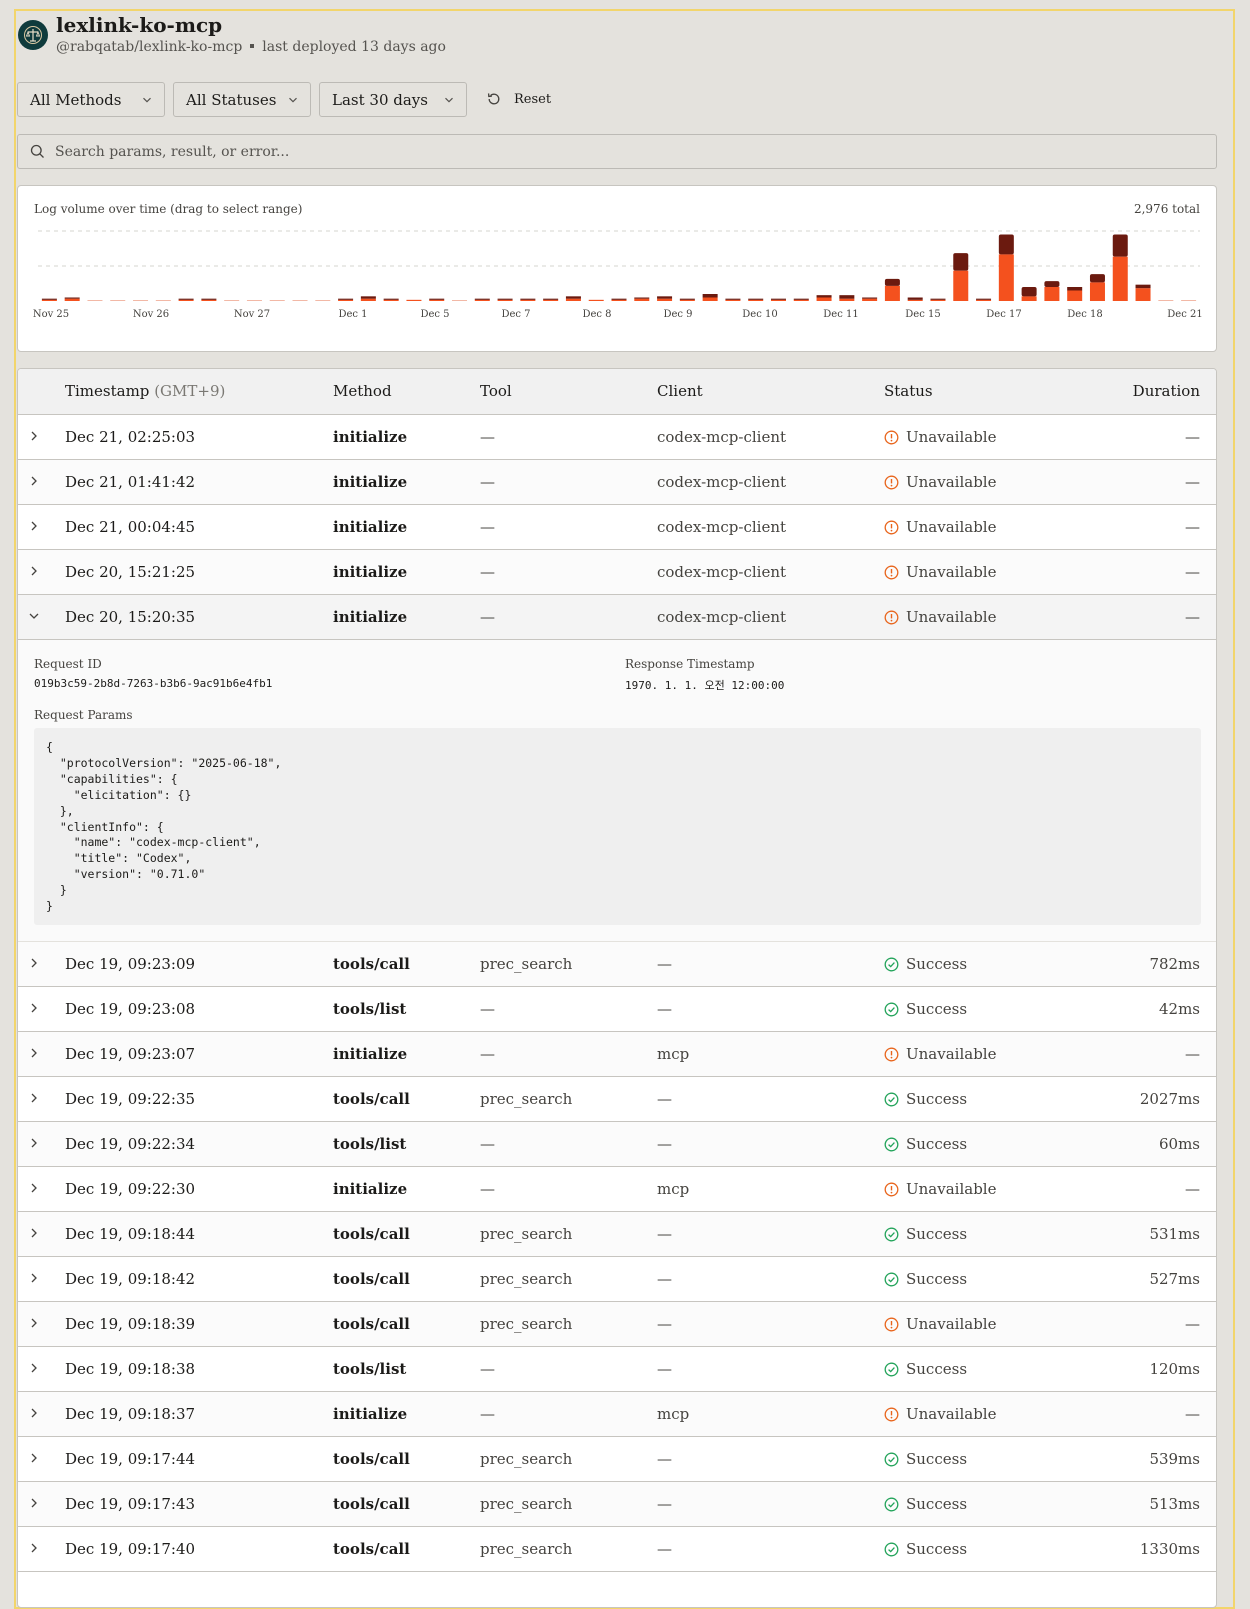 This screenshot has width=1250, height=1609. I want to click on table-row: Dec 19, 09:22:34tools/list——Success60ms, so click(617, 1144).